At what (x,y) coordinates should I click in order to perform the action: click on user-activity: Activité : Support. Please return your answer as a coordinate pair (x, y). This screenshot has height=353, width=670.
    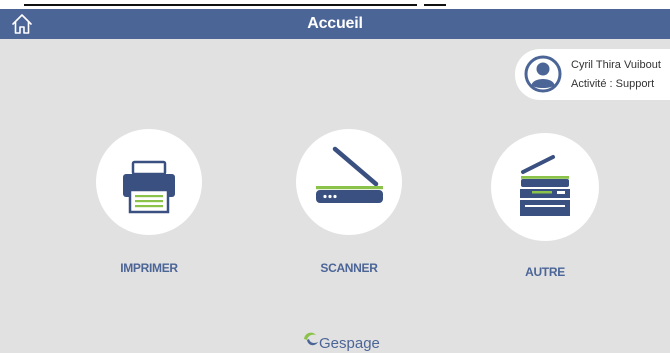
    Looking at the image, I should click on (613, 84).